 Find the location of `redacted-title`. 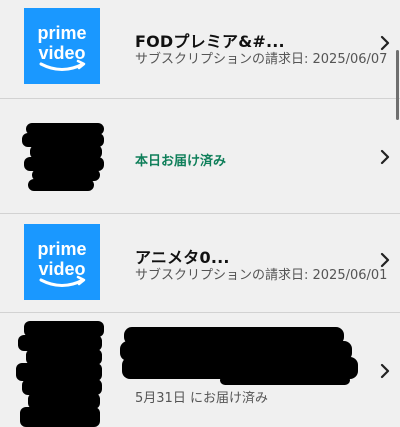

redacted-title is located at coordinates (239, 356).